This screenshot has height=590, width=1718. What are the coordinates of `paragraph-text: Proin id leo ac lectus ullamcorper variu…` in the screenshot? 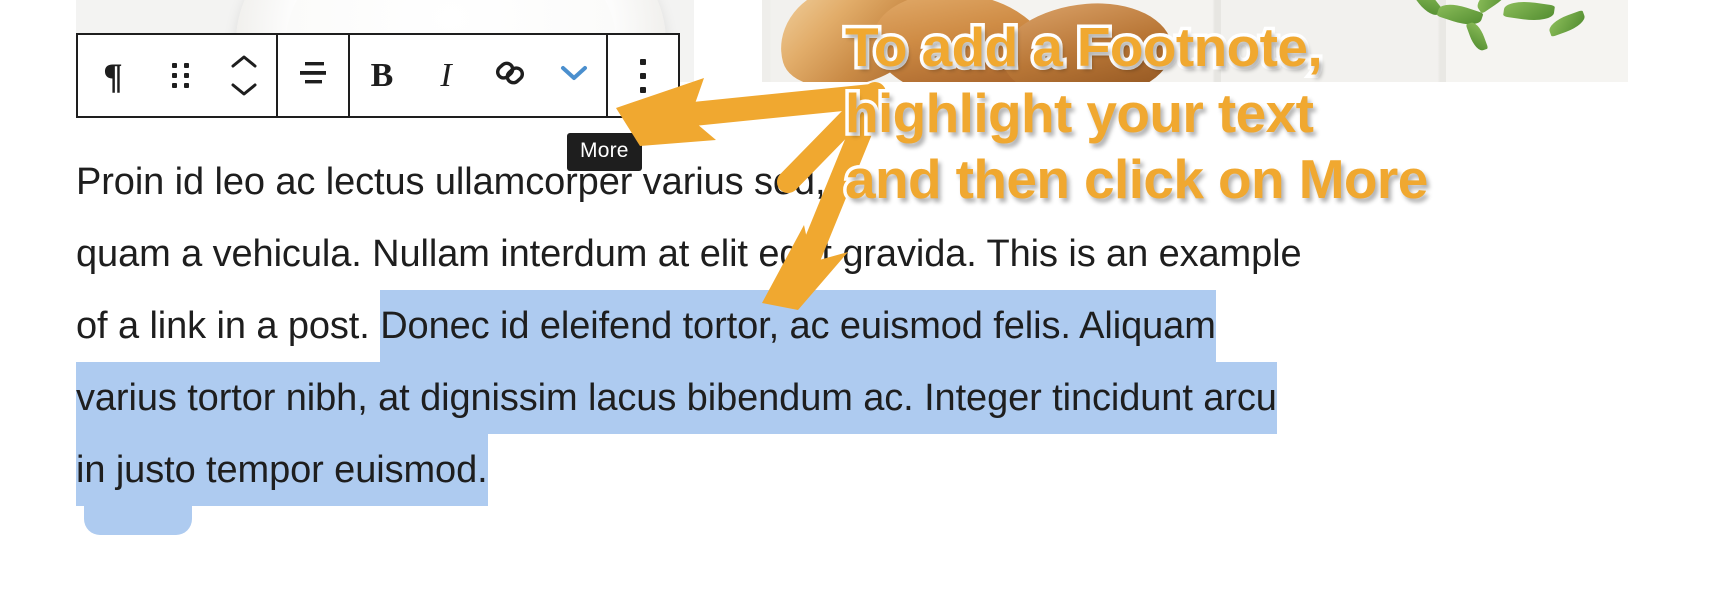 It's located at (451, 182).